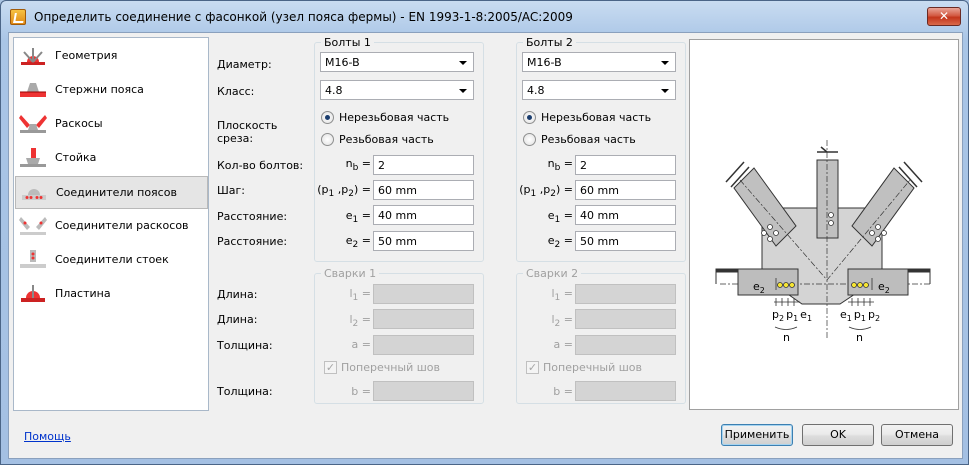 The height and width of the screenshot is (465, 969). Describe the element at coordinates (347, 42) in the screenshot. I see `bolts1-title: Болты 1` at that location.